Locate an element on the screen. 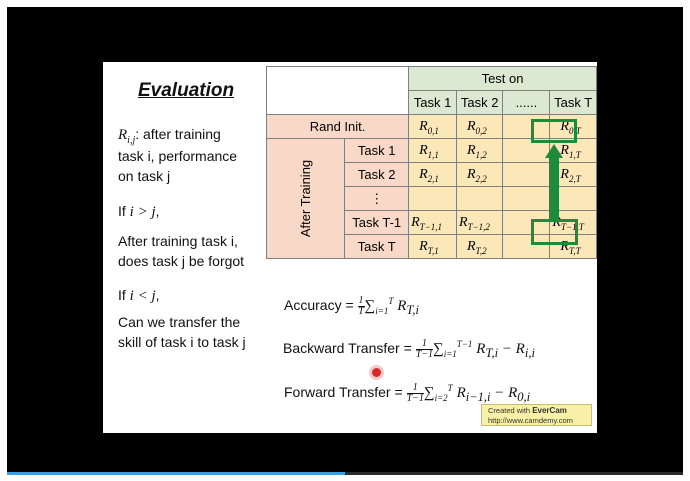  playback-progress-fill is located at coordinates (176, 473).